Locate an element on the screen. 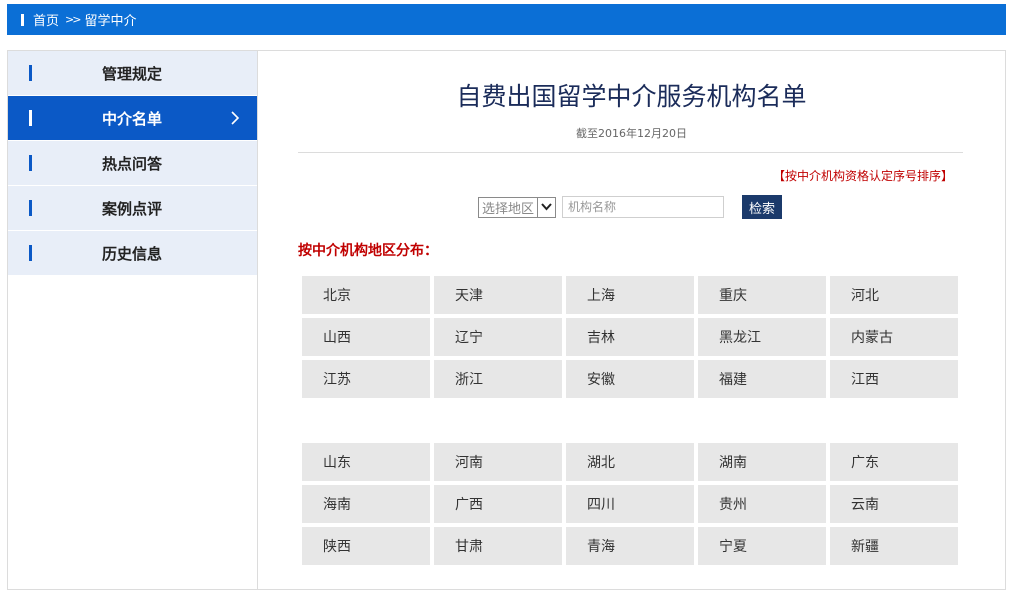 Image resolution: width=1009 pixels, height=590 pixels. page-title: 自费出国留学中介服务机构名单 is located at coordinates (631, 96).